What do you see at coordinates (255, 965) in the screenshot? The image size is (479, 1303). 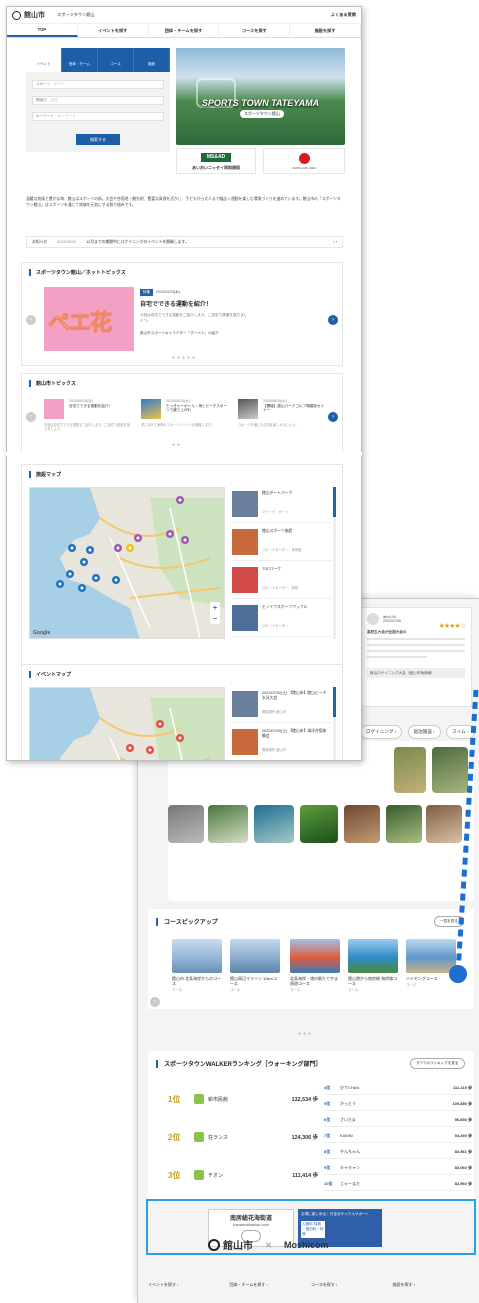 I see `course-card: 館山周辺マラソン 10kmコース コース` at bounding box center [255, 965].